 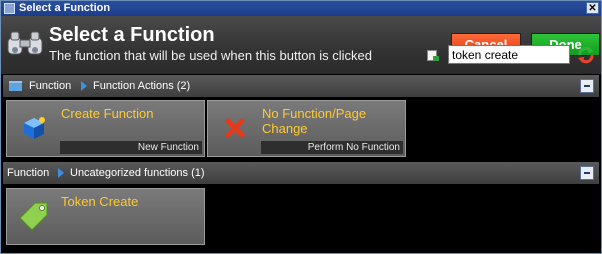 I want to click on tile-label: No Function/Page Change, so click(x=314, y=121).